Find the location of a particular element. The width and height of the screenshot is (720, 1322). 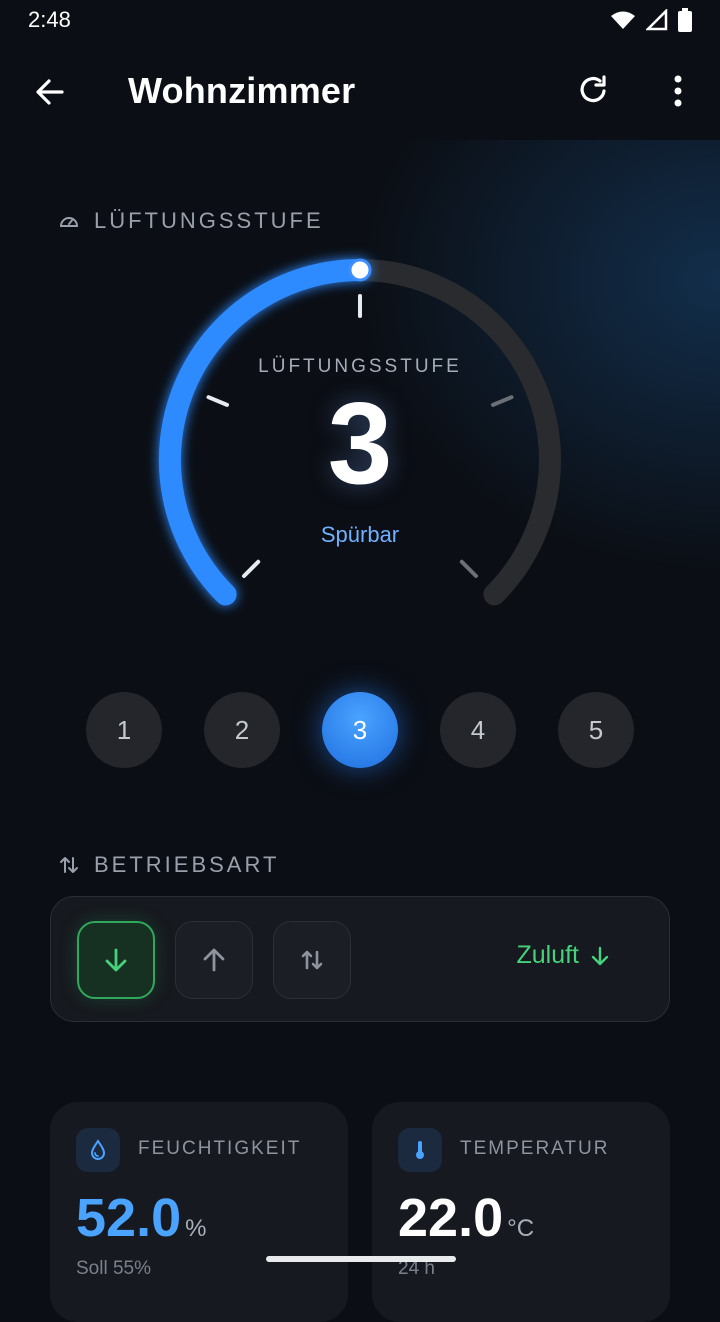

humidity-value: 52.0 is located at coordinates (129, 1218).